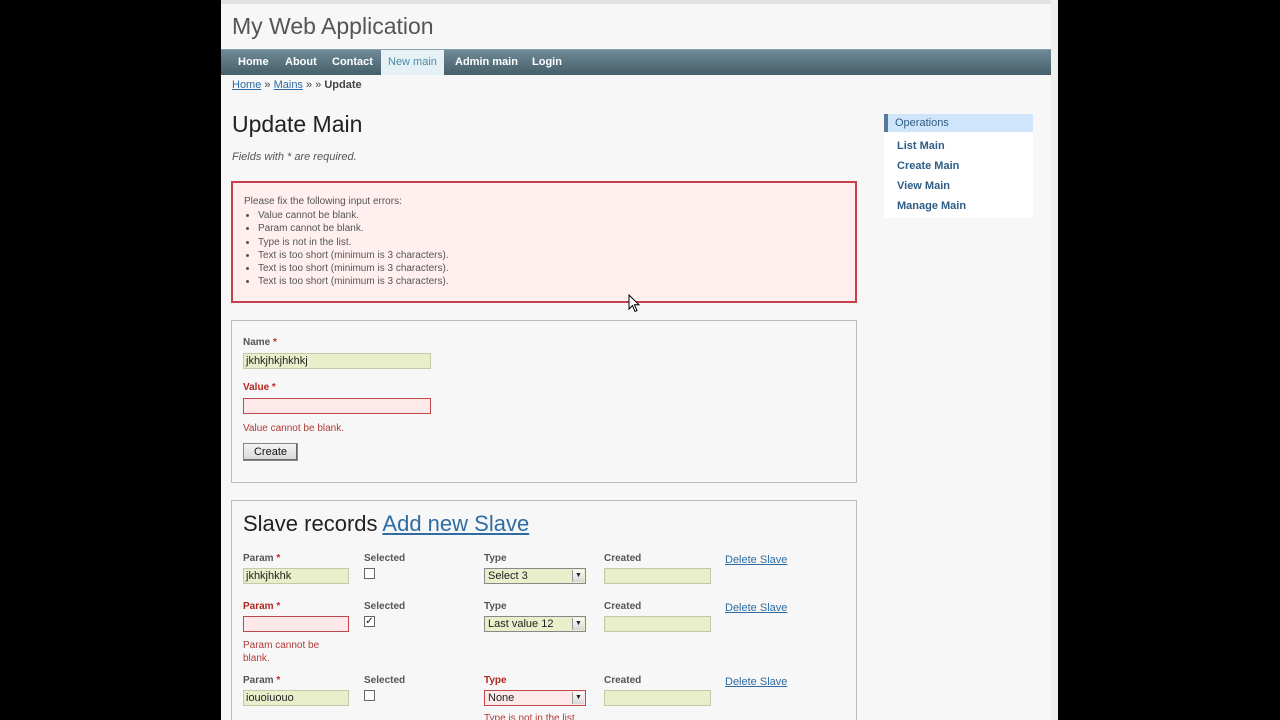 This screenshot has height=720, width=1280. I want to click on menu-item-contact: Contact, so click(352, 62).